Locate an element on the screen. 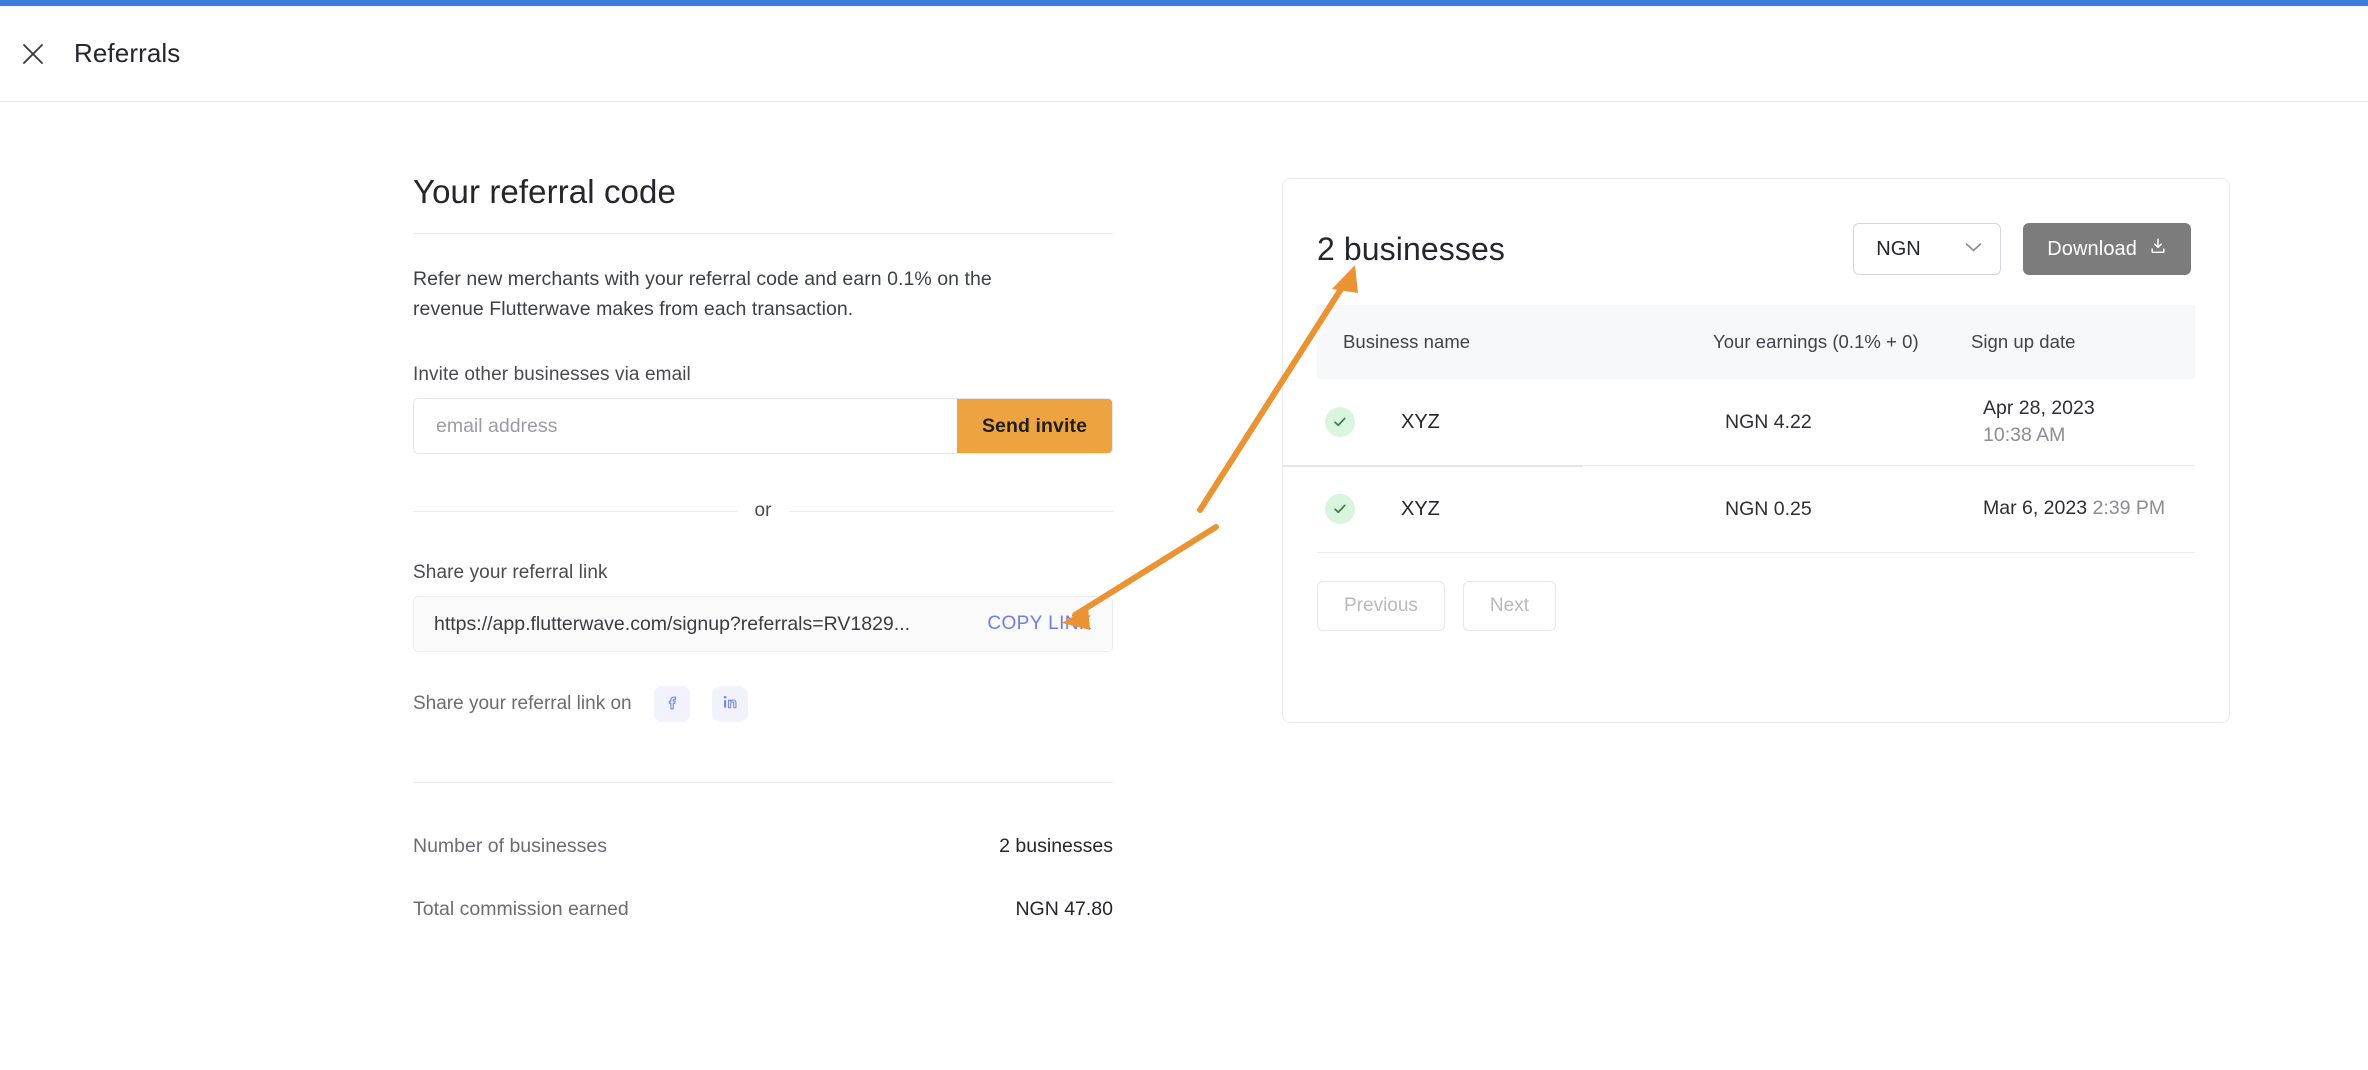 The width and height of the screenshot is (2368, 1070). signup-date-value: Mar 6, 2023 is located at coordinates (2035, 508).